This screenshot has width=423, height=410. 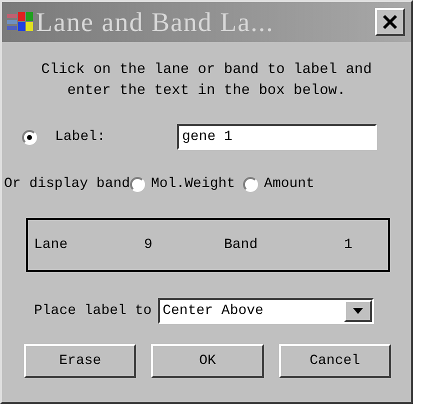 What do you see at coordinates (93, 311) in the screenshot?
I see `place-label-text: Place label to` at bounding box center [93, 311].